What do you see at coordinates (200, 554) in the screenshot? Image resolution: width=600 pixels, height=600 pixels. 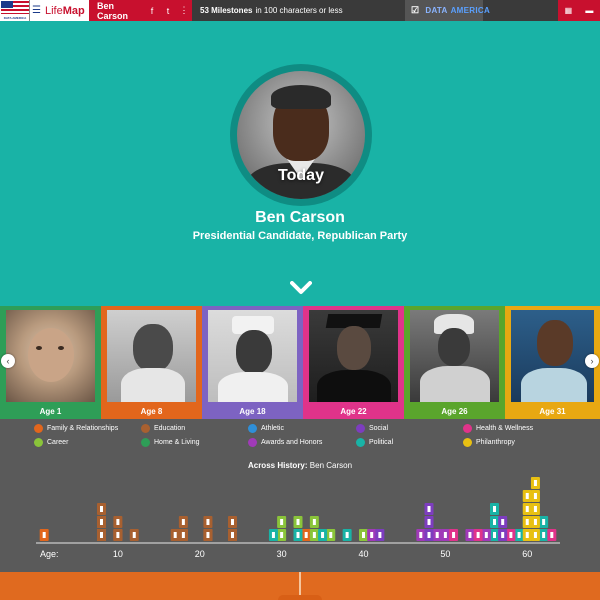 I see `tick-label: 20` at bounding box center [200, 554].